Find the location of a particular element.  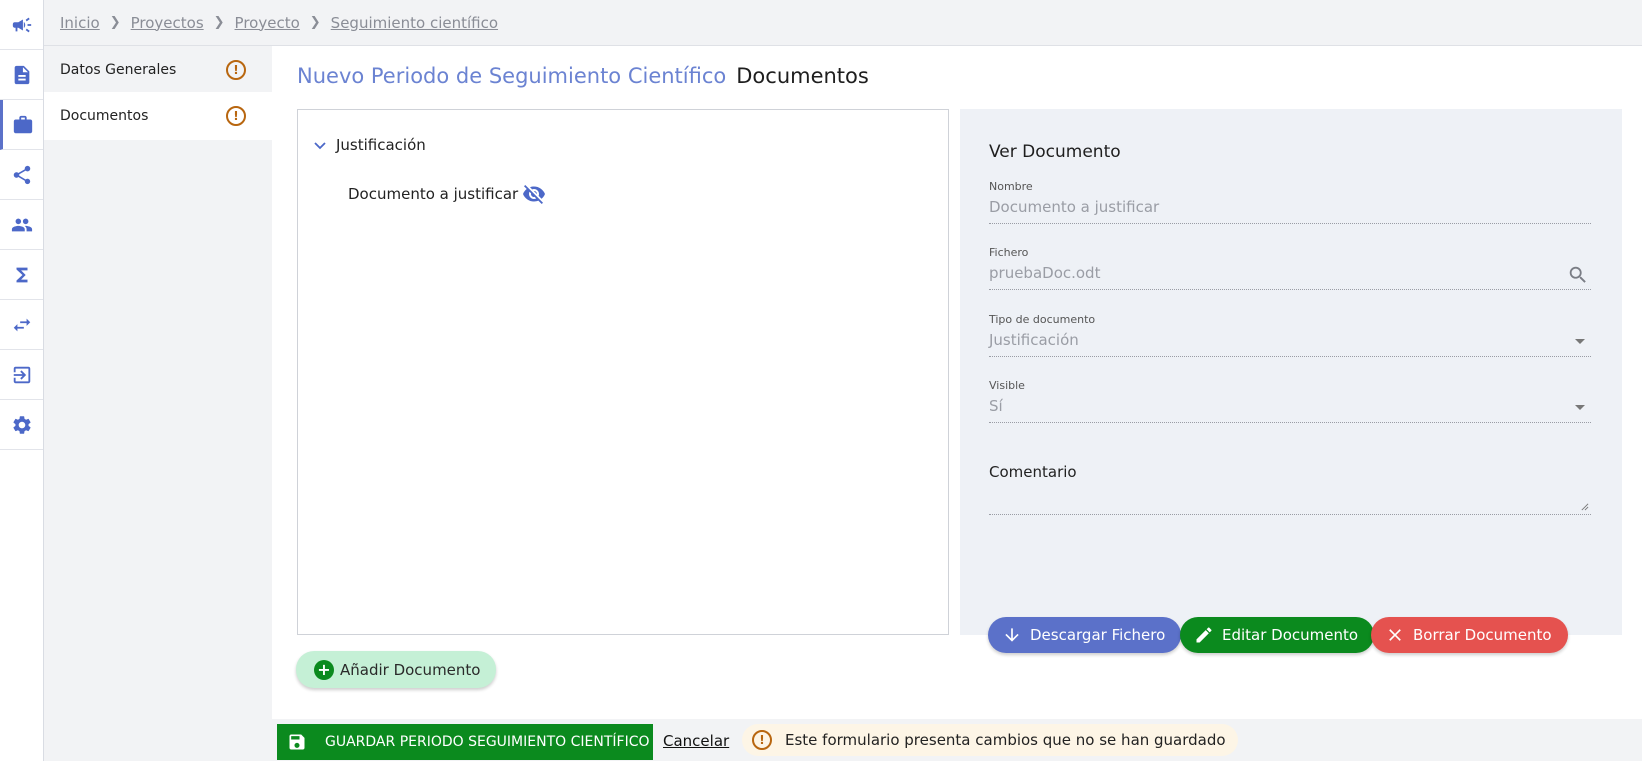

page-title-section: Documentos is located at coordinates (802, 76).